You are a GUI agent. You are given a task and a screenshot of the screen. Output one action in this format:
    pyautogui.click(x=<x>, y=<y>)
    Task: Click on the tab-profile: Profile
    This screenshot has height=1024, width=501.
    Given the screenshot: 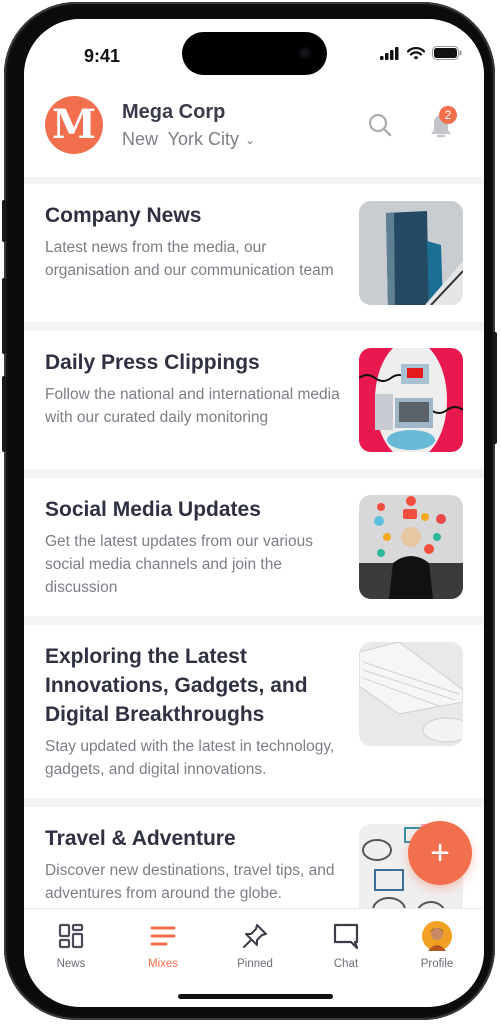 What is the action you would take?
    pyautogui.click(x=437, y=945)
    